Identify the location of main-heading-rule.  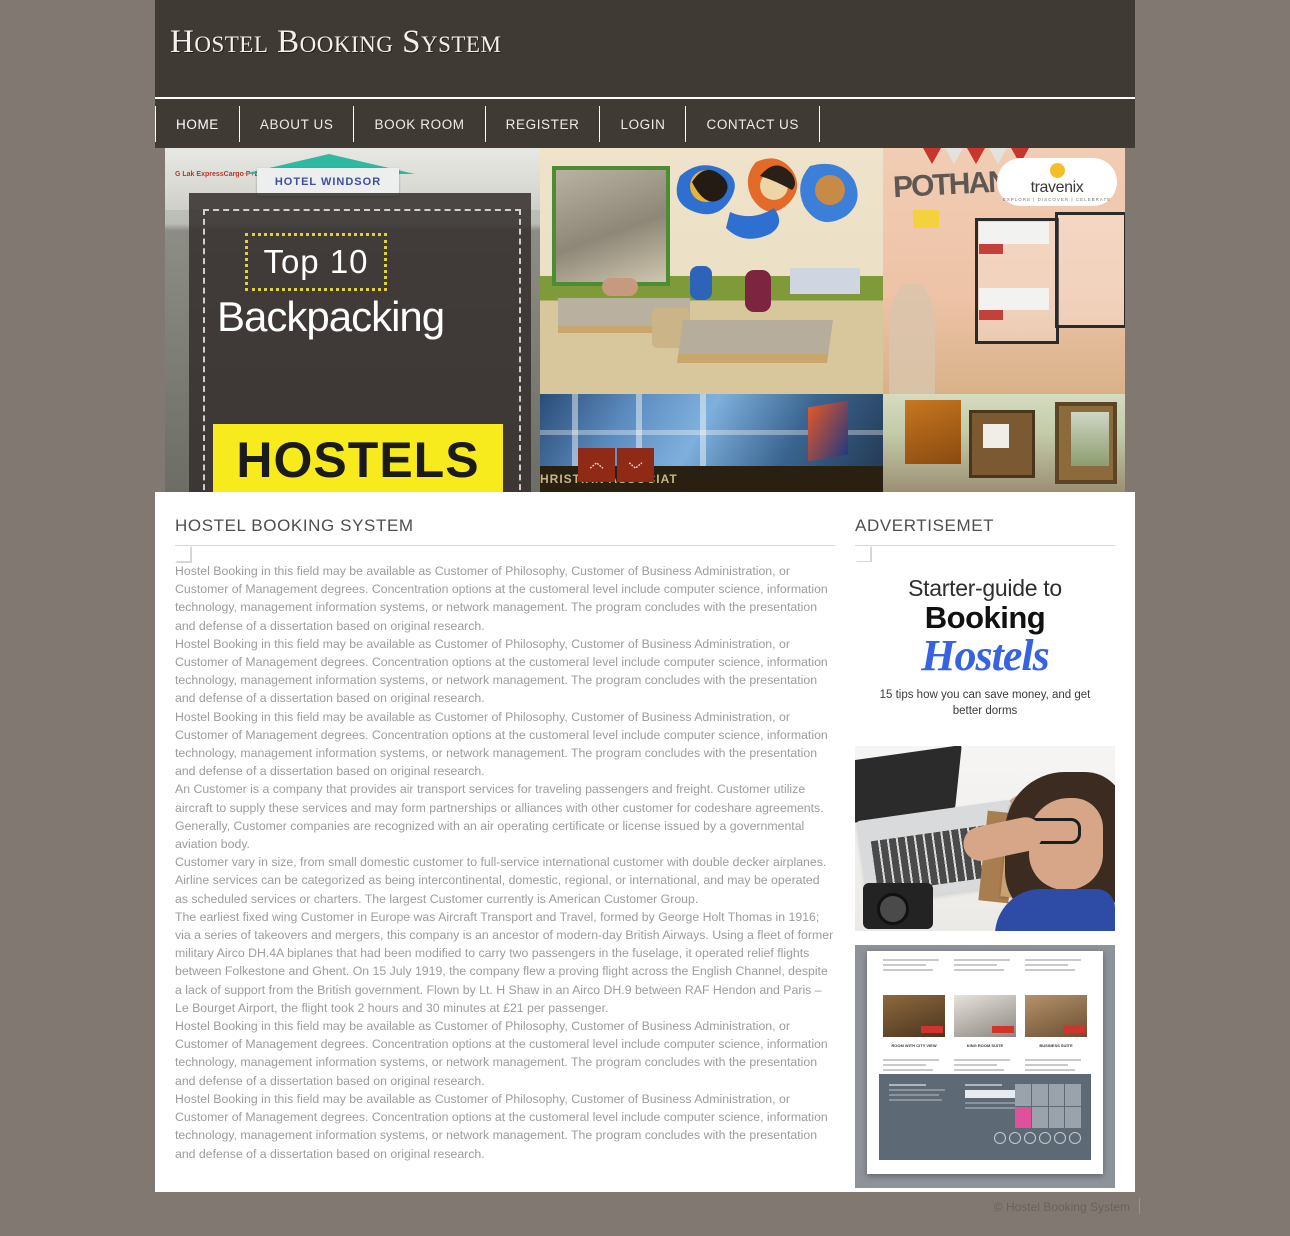
(505, 554).